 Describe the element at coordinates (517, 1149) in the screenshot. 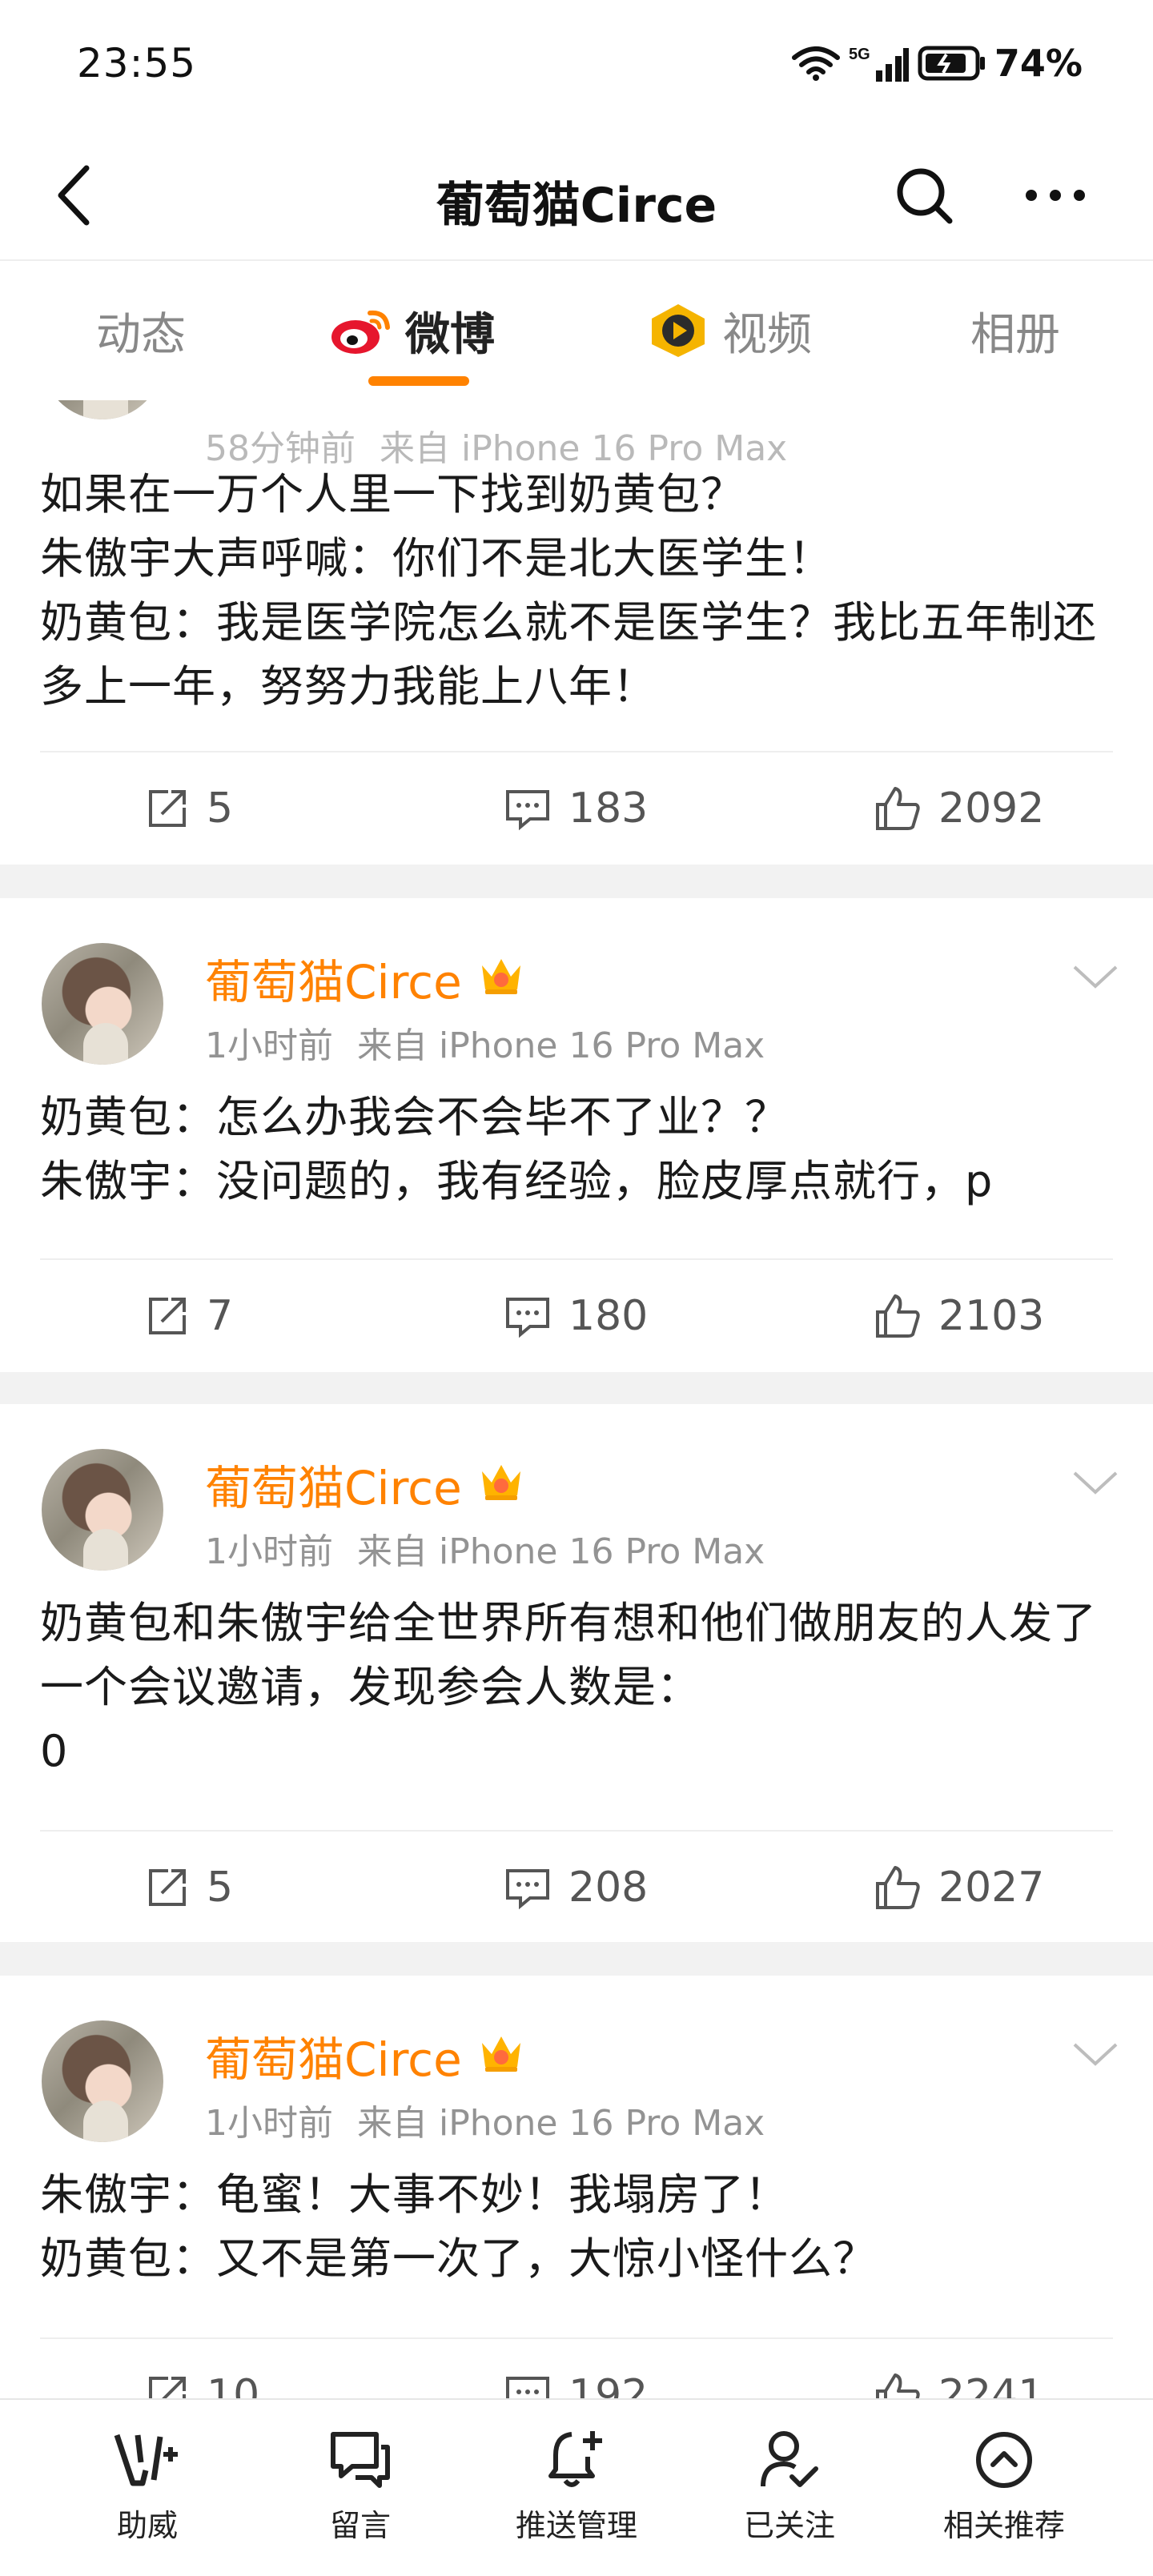

I see `post-text: 奶黄包：怎么办我会不会毕不了业？？ 朱傲宇：没问题的，我有经验，脸皮厚点就行，p` at that location.